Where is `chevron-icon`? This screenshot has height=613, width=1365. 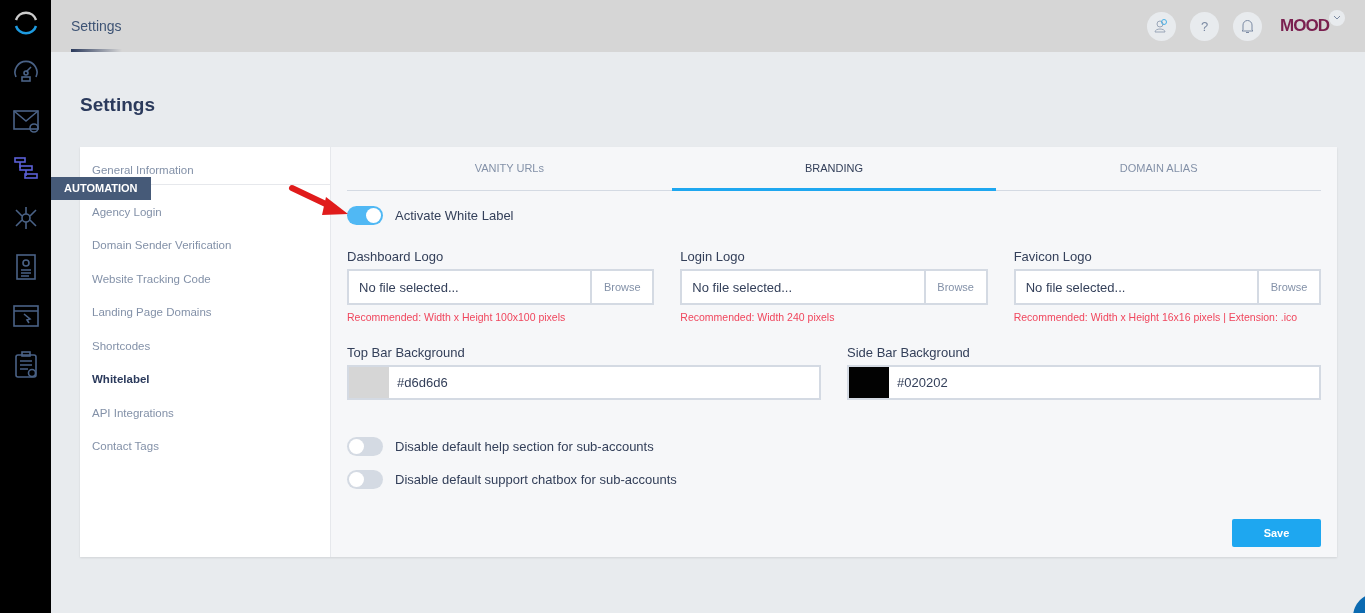 chevron-icon is located at coordinates (1337, 18).